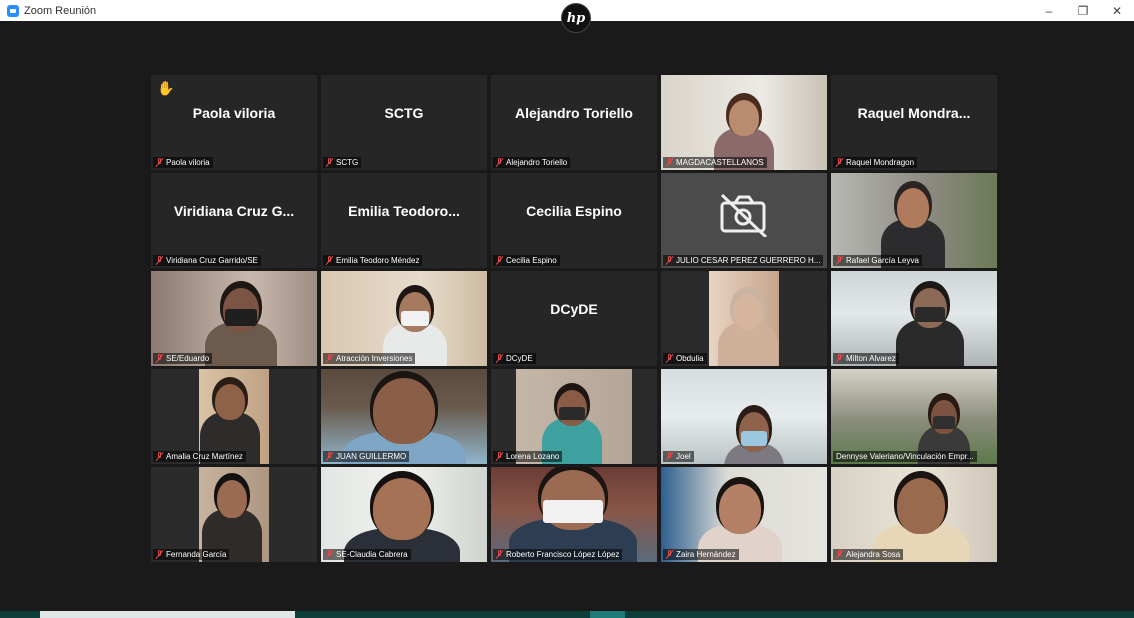  I want to click on participant-tile: SE-Claudia Cabrera, so click(404, 514).